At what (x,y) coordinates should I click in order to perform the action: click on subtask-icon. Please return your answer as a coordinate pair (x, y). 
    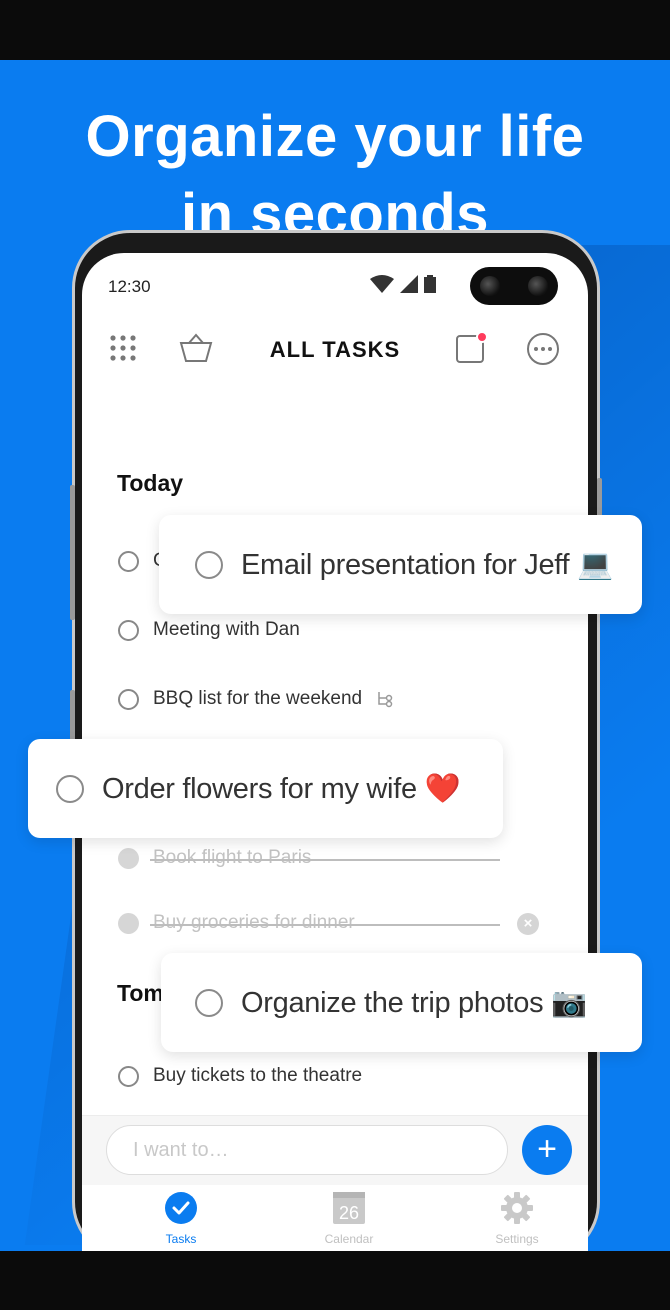
    Looking at the image, I should click on (385, 700).